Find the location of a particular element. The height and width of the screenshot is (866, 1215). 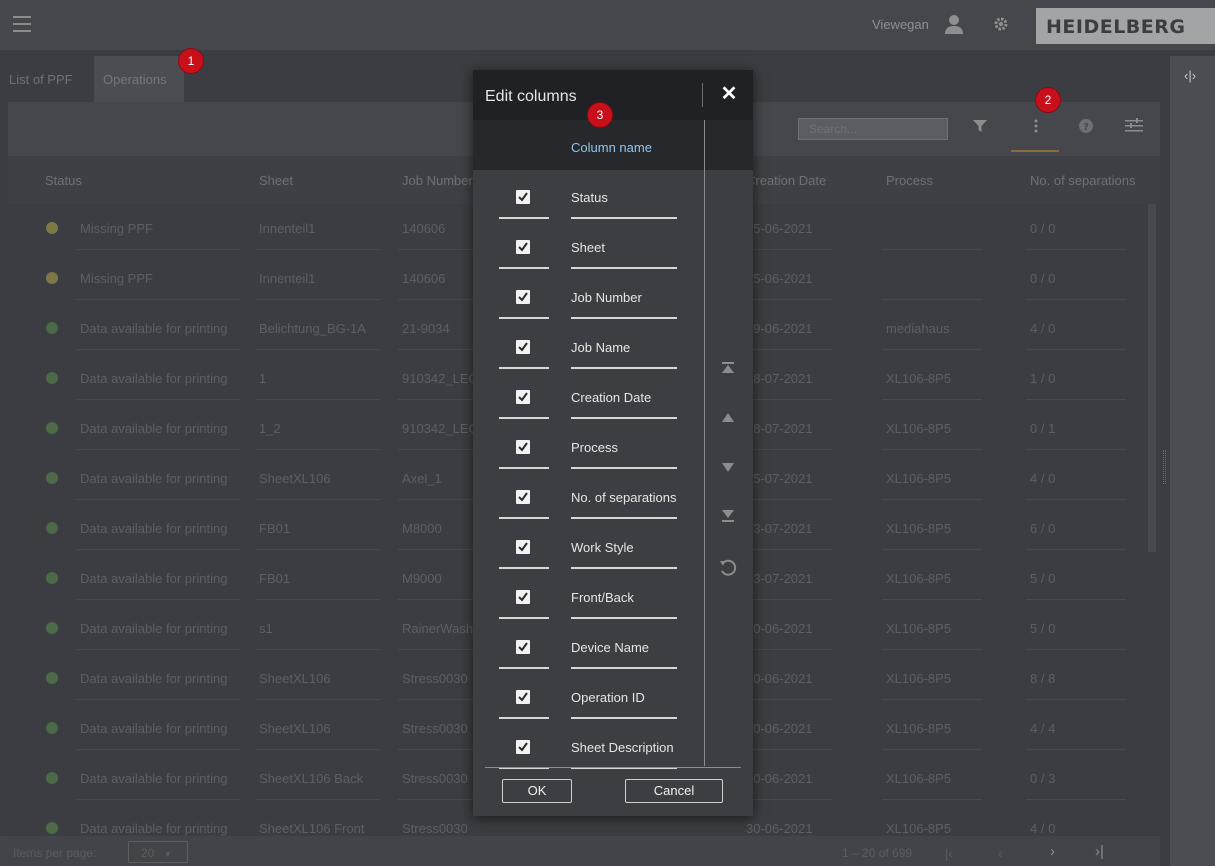

table-cell-sheet: SheetXL106 Back is located at coordinates (311, 778).